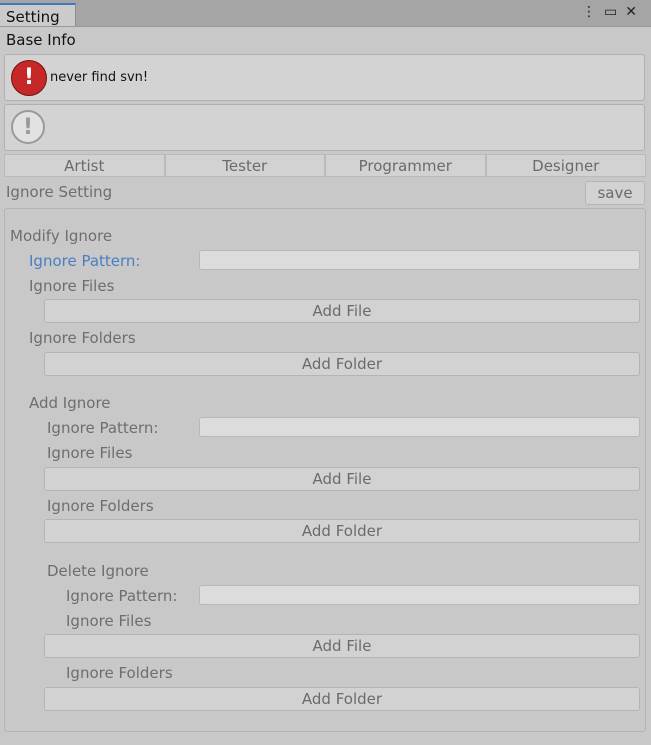  What do you see at coordinates (85, 261) in the screenshot?
I see `modify-pattern-label: Ignore Pattern:` at bounding box center [85, 261].